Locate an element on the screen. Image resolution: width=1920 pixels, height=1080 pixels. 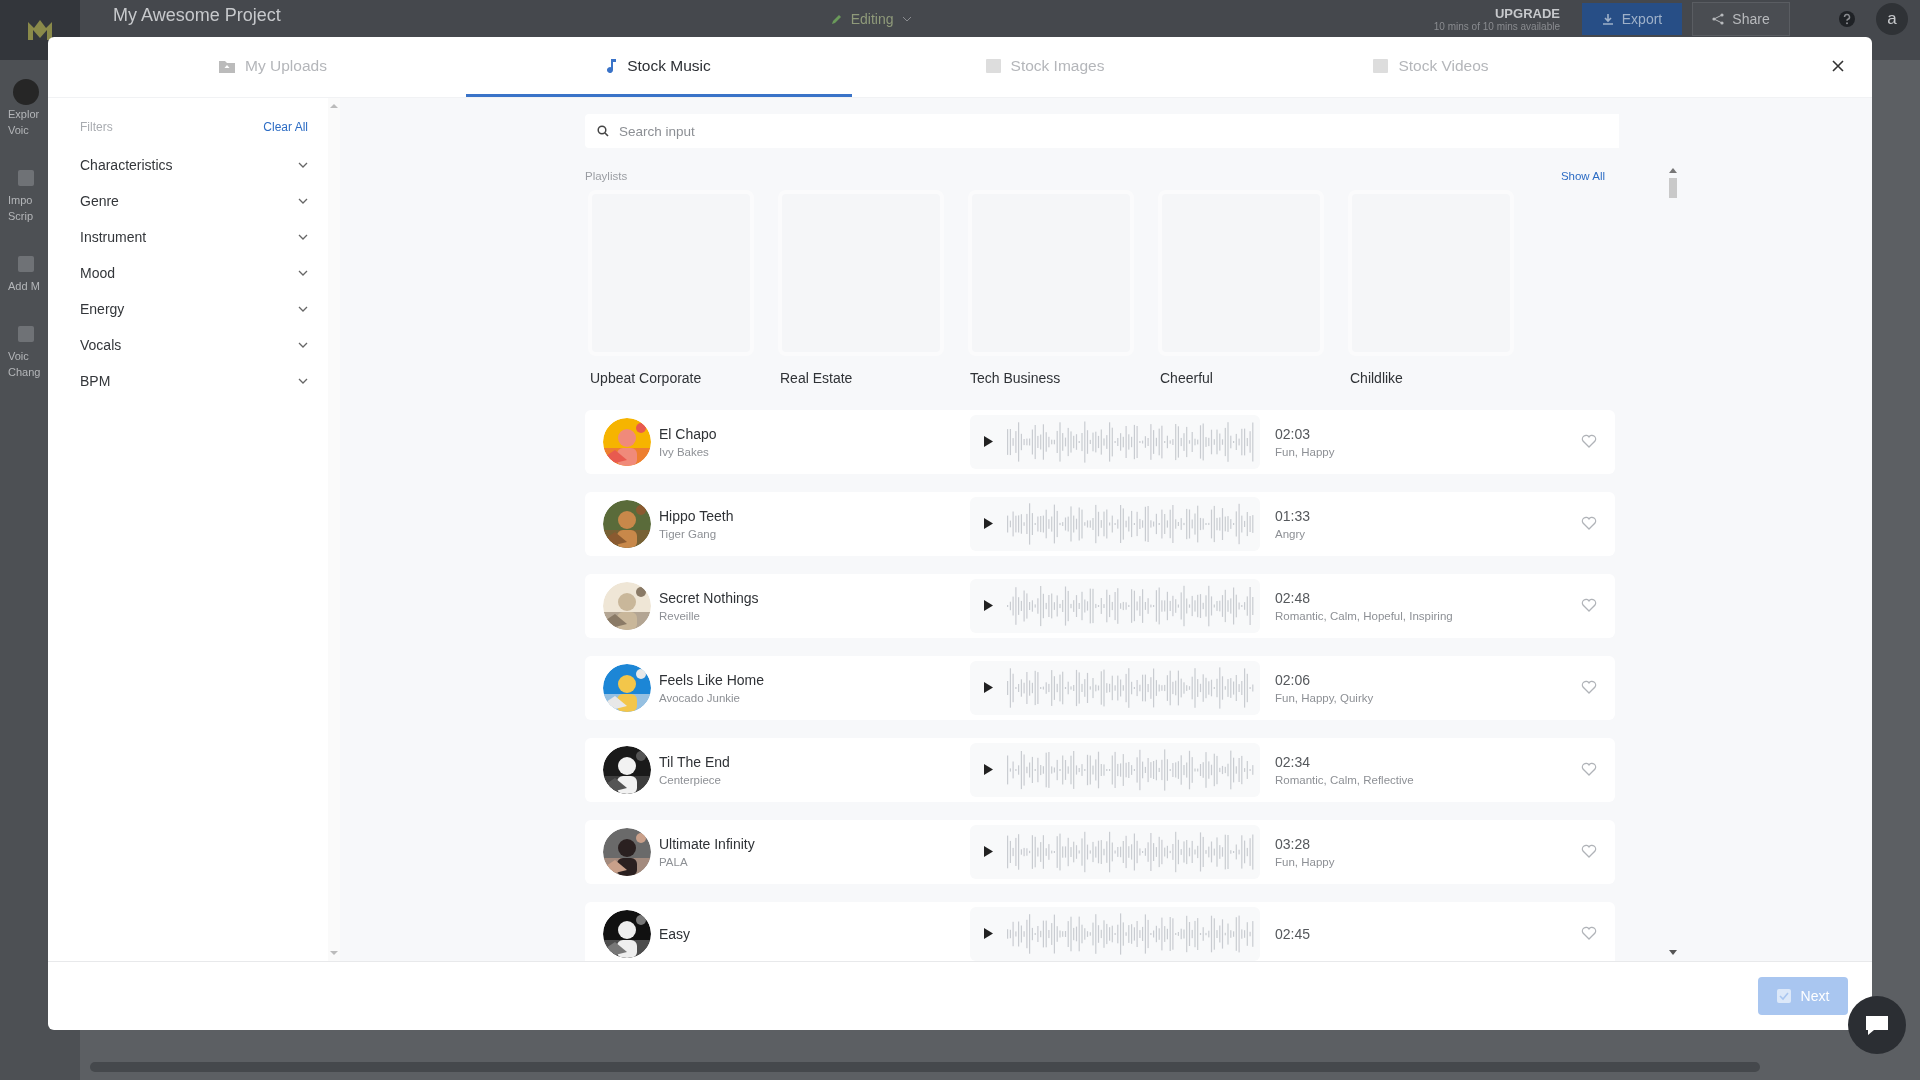
chat-icon is located at coordinates (1877, 1025).